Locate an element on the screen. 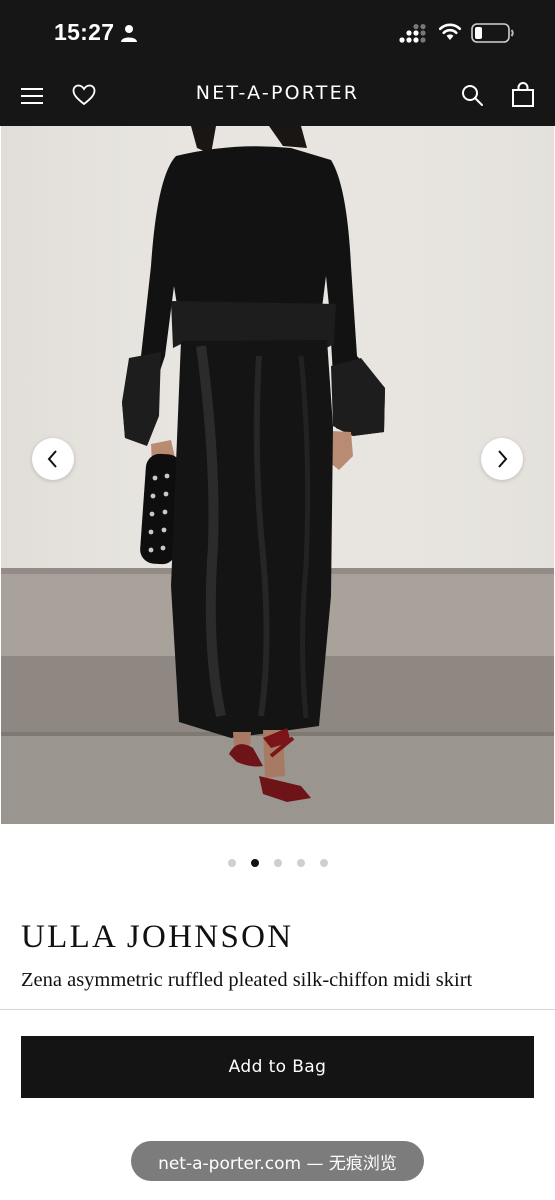 This screenshot has width=555, height=1200. product-brand: ULLA JOHNSON is located at coordinates (157, 937).